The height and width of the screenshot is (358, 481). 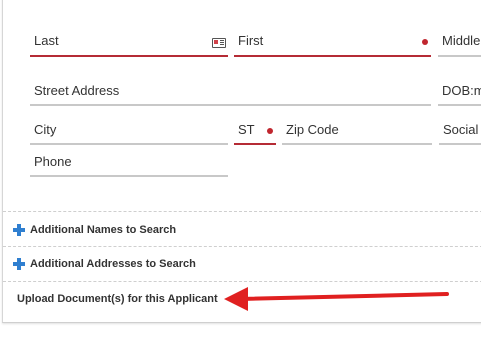 What do you see at coordinates (53, 161) in the screenshot?
I see `phone-label: Phone` at bounding box center [53, 161].